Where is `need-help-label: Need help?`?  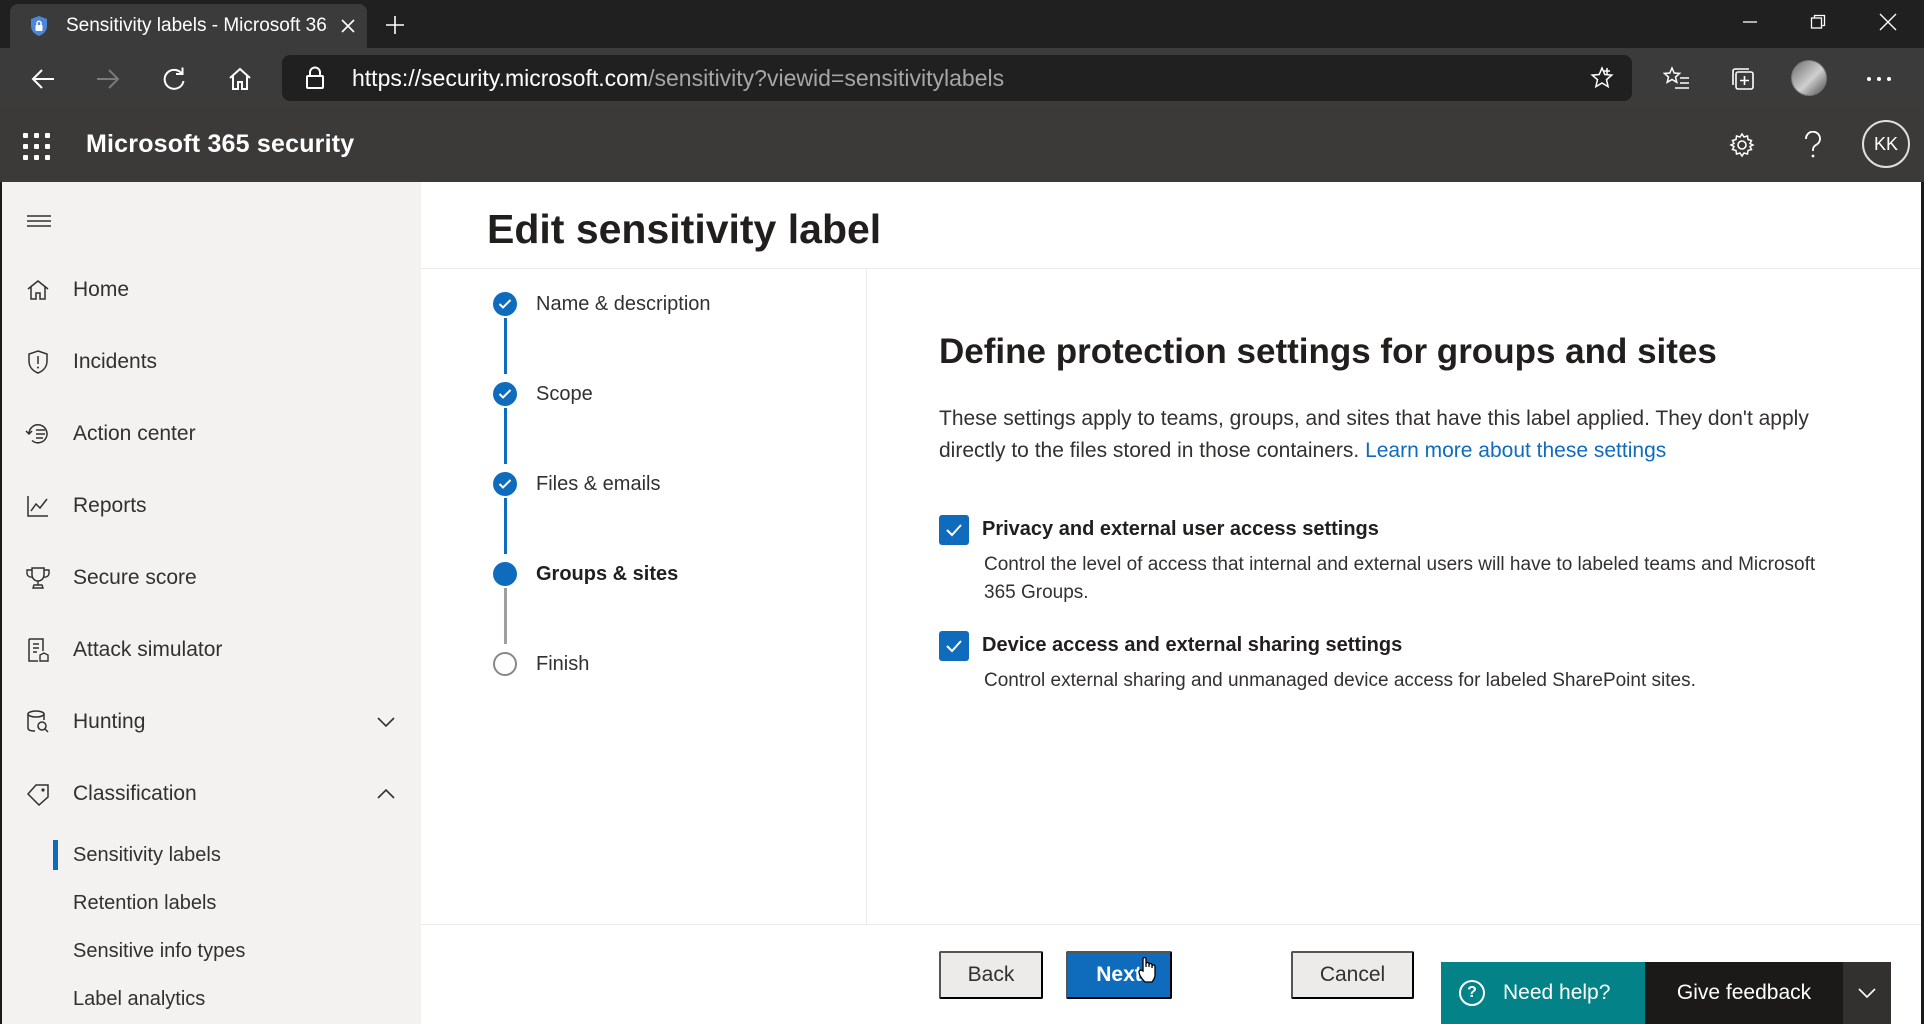 need-help-label: Need help? is located at coordinates (1557, 992).